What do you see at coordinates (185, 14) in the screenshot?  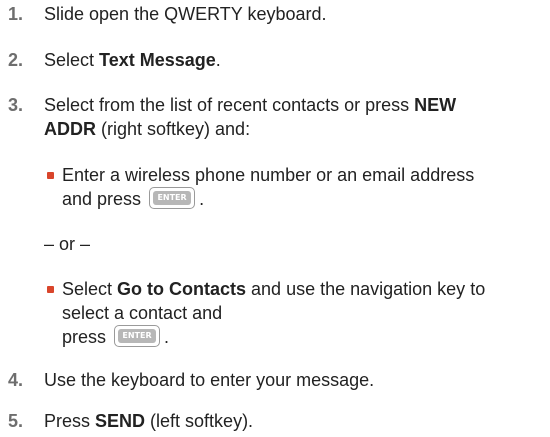 I see `step-text-segment: Slide open the QWERTY keyboard.` at bounding box center [185, 14].